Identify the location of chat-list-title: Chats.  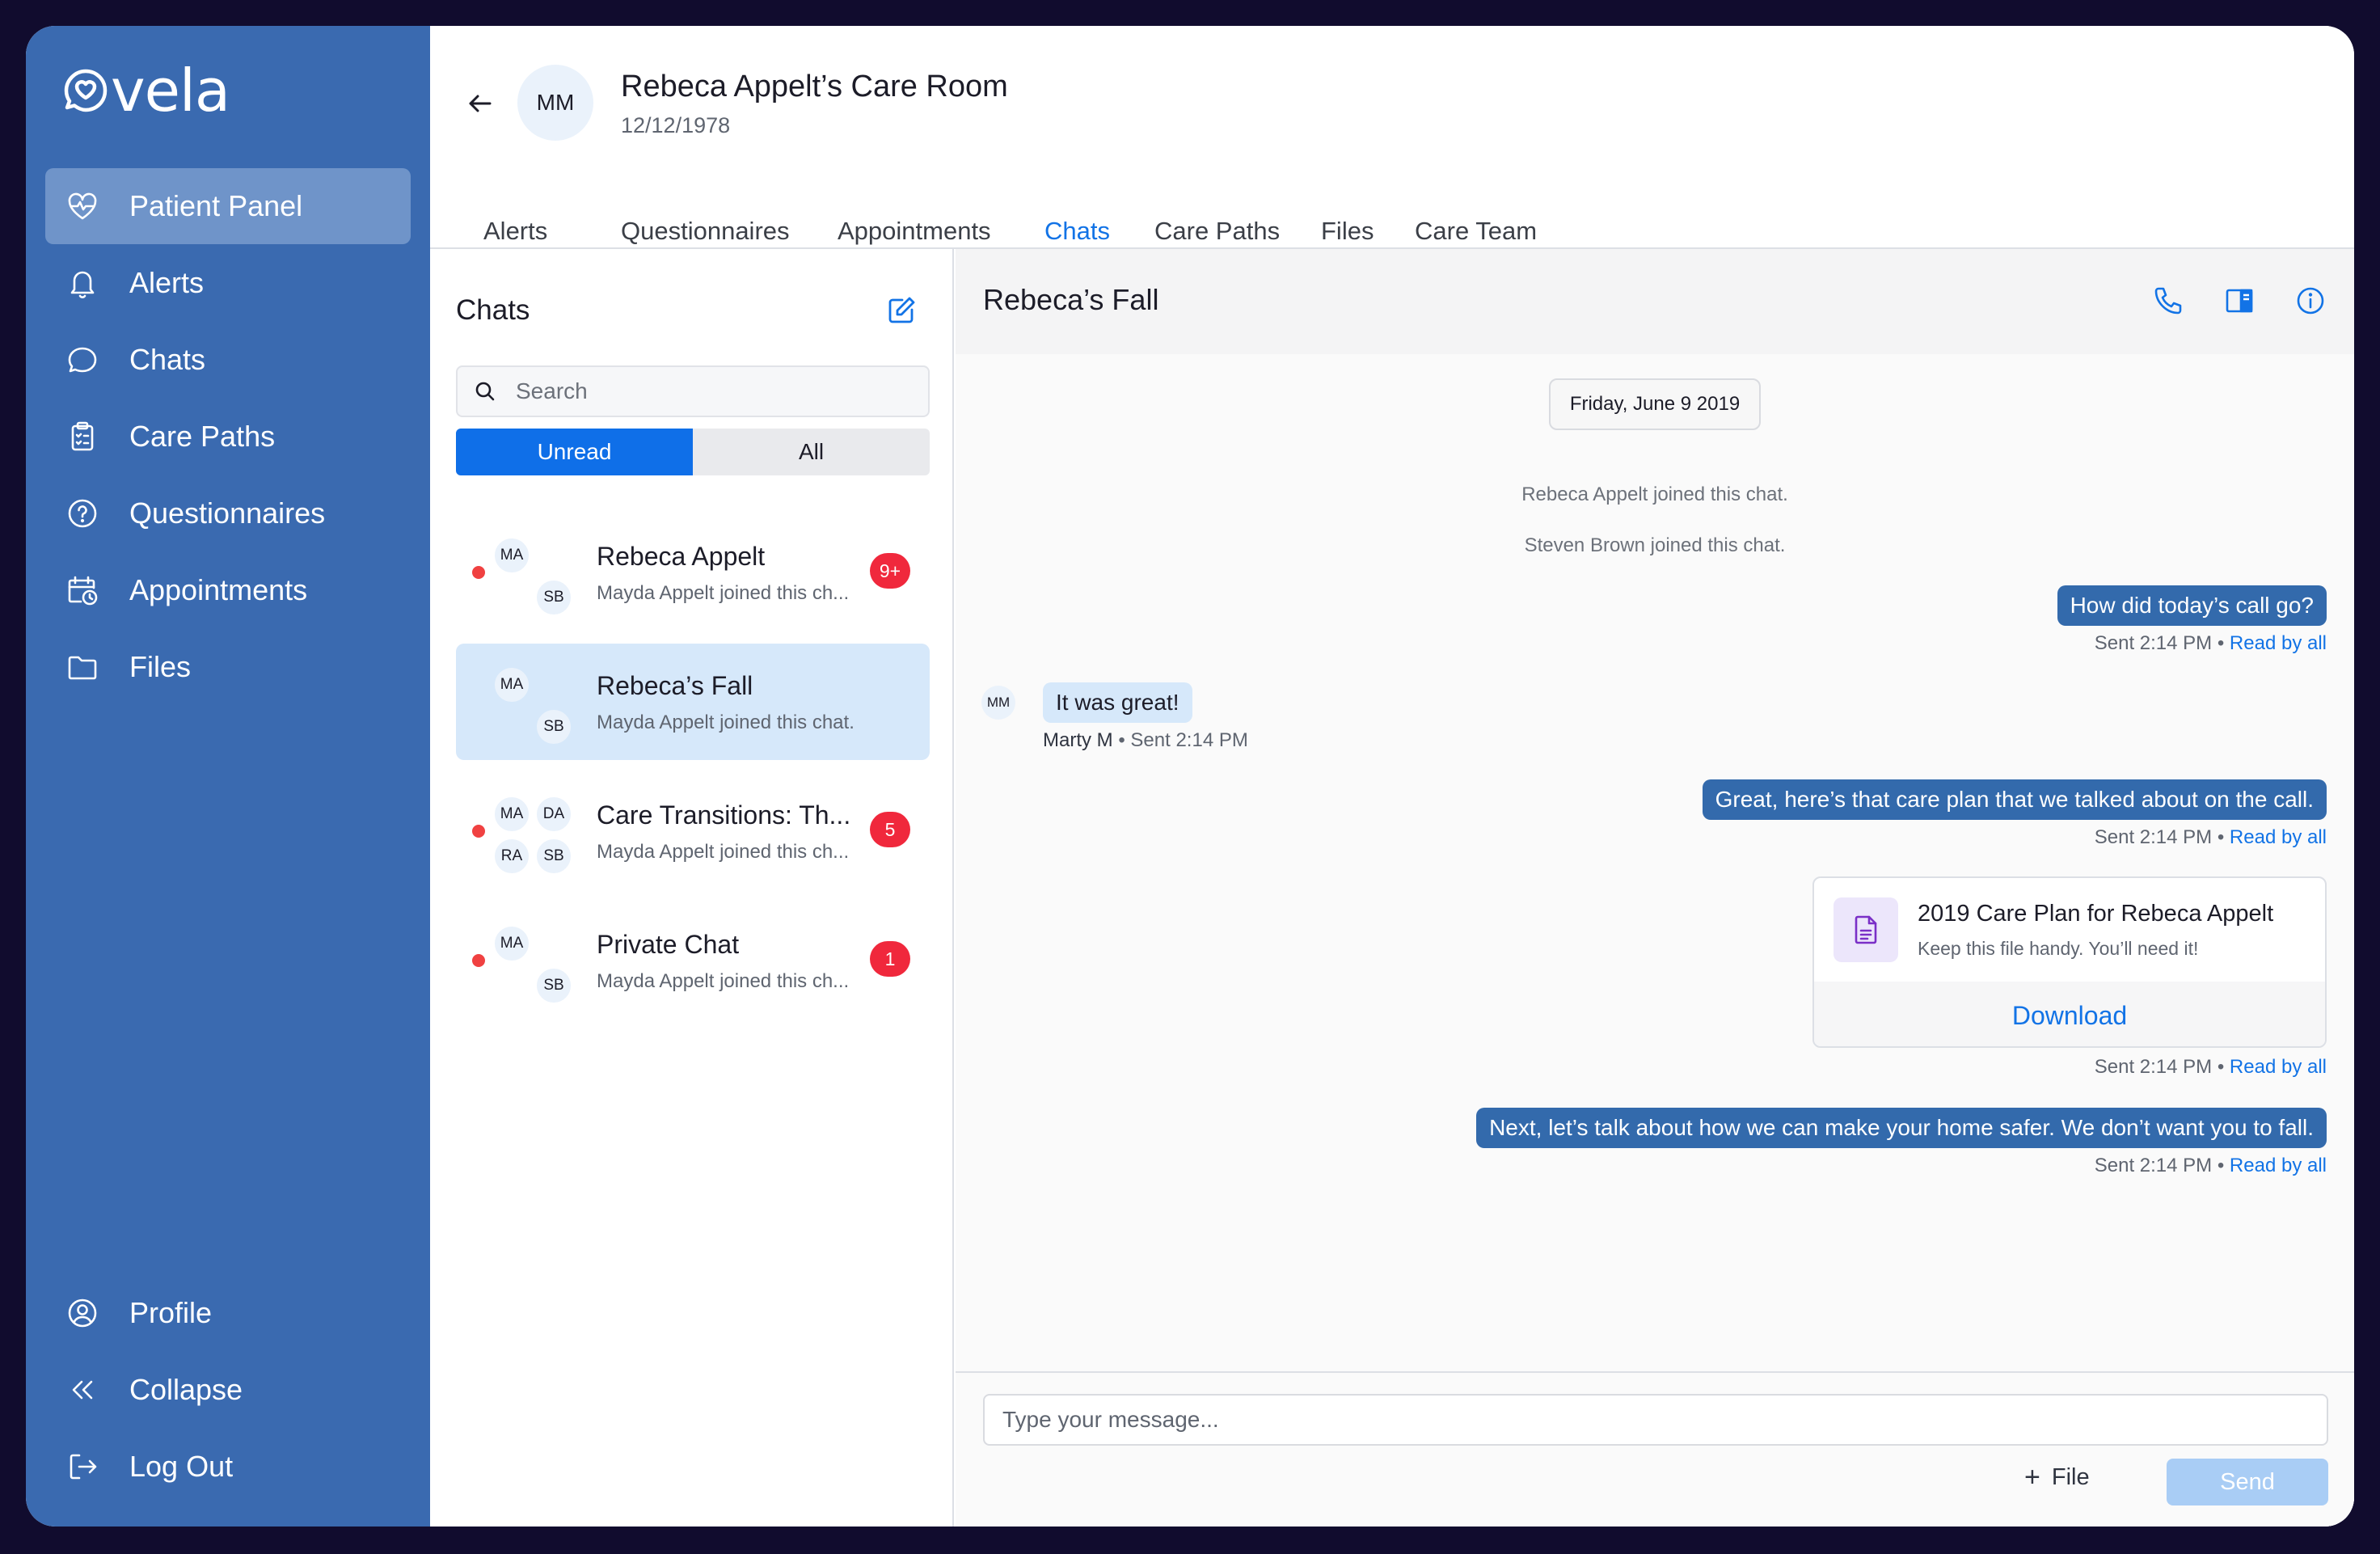
(493, 310).